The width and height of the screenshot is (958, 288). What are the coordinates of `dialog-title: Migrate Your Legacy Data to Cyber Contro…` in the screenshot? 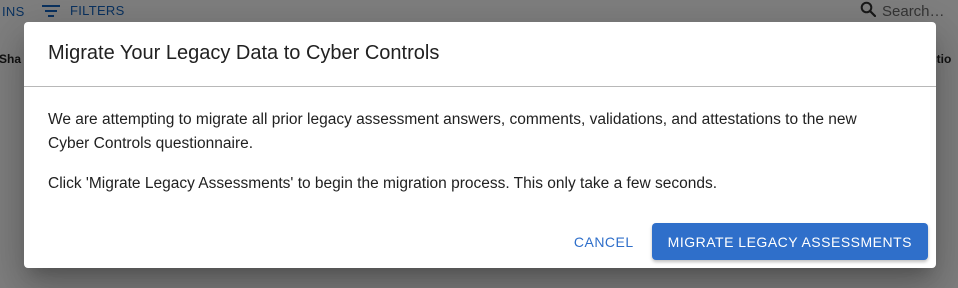 It's located at (244, 53).